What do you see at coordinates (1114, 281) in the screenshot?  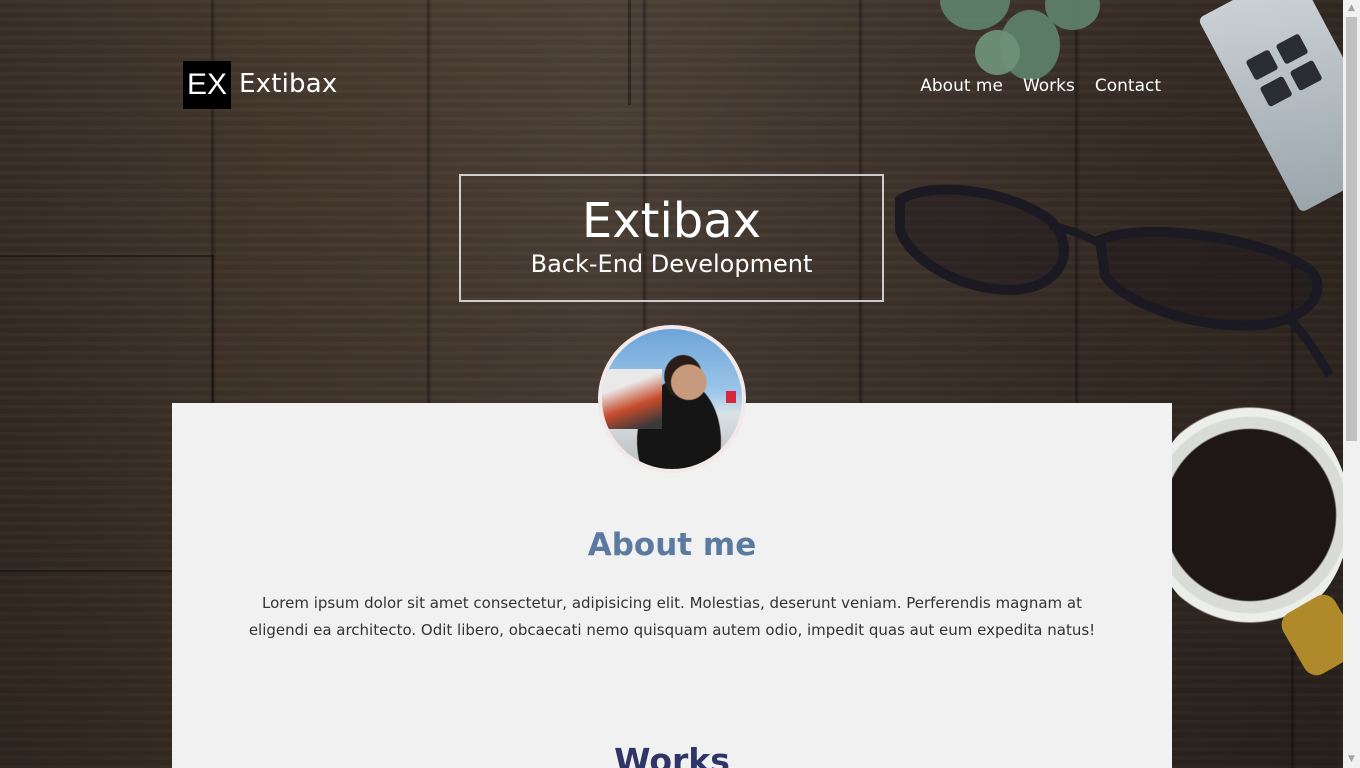 I see `glasses-image` at bounding box center [1114, 281].